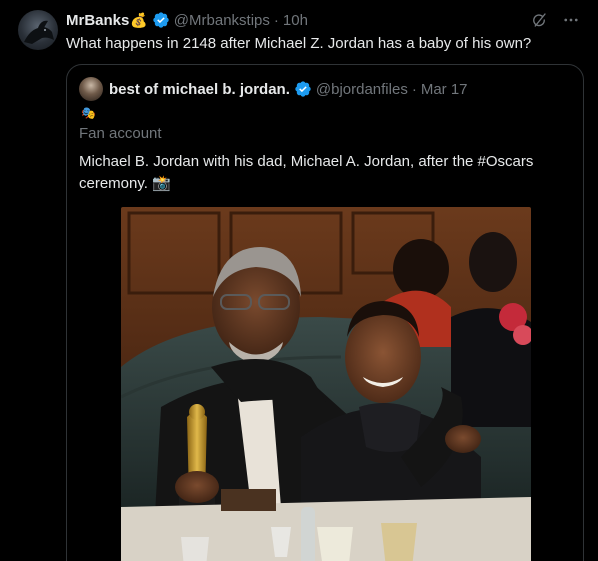  I want to click on author-name: MrBanks, so click(97, 20).